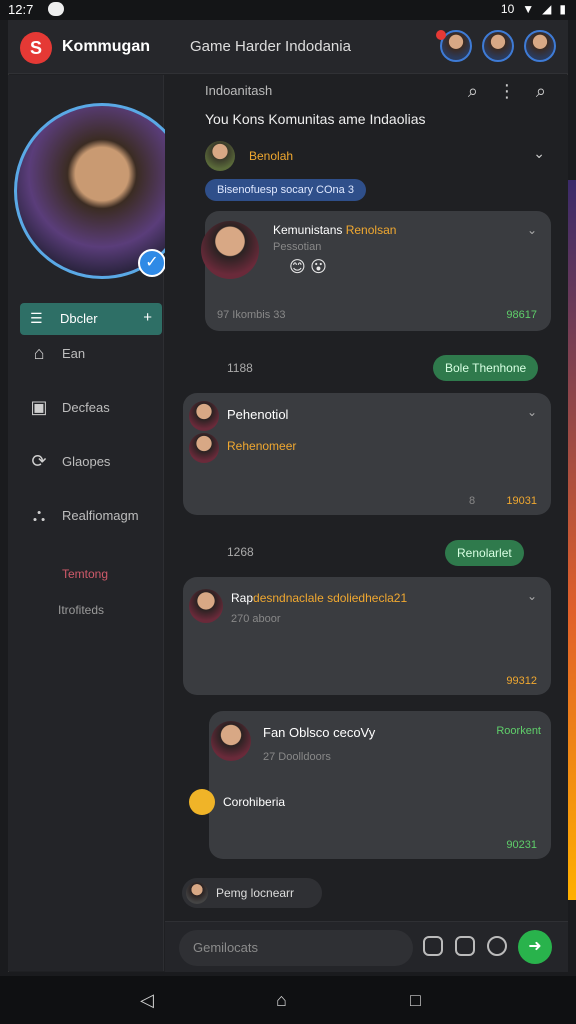 Image resolution: width=576 pixels, height=1024 pixels. I want to click on sidebar-item-realfiomagm: ⛬ Realfiomagm, so click(93, 517).